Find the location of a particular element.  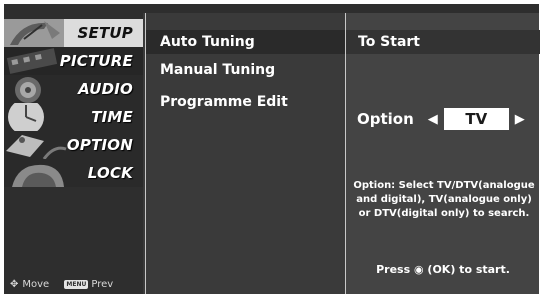

prev-hint-label: Prev is located at coordinates (102, 284).